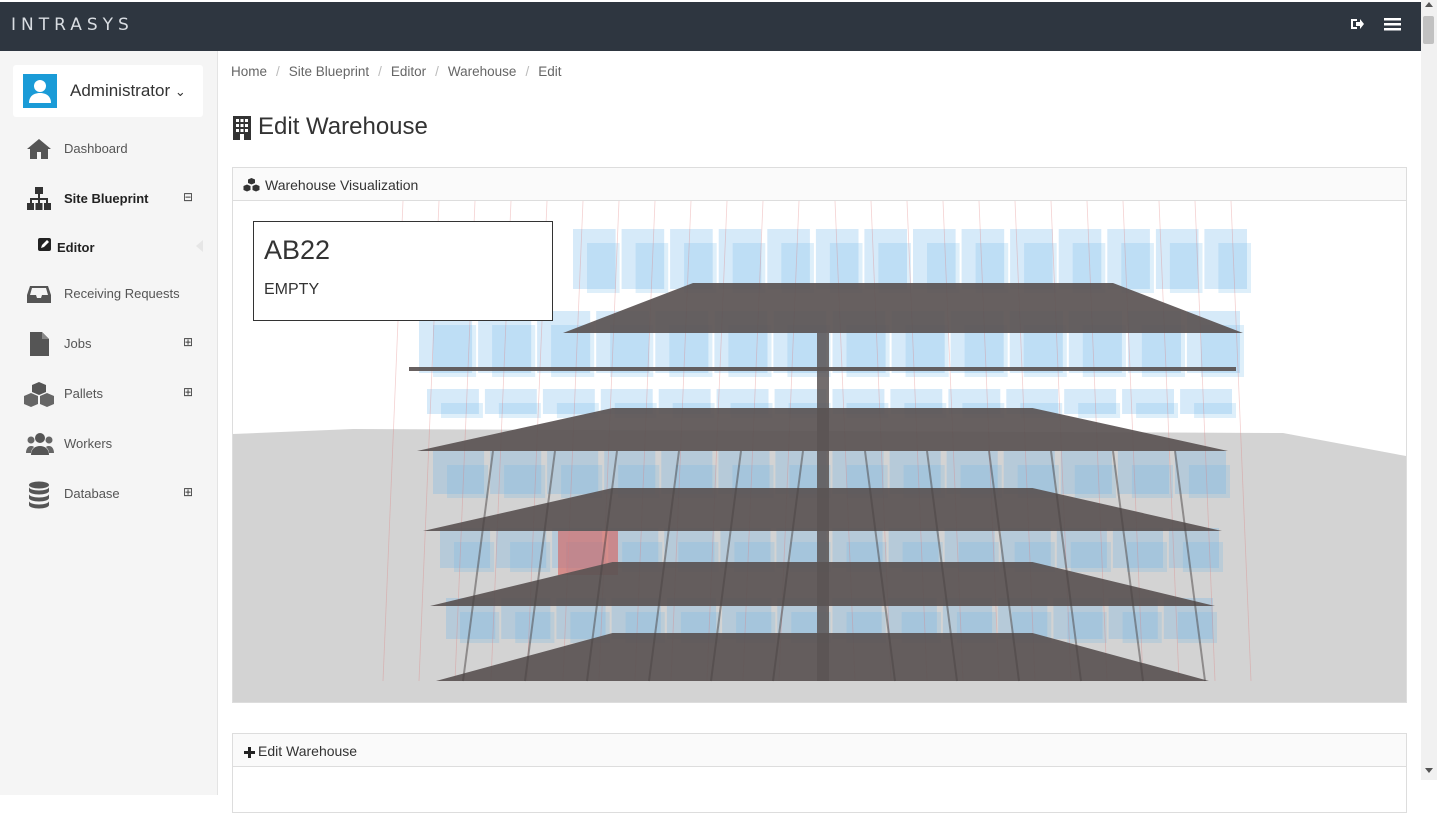 The height and width of the screenshot is (813, 1453). I want to click on sidebar-item-editor: Editor, so click(108, 247).